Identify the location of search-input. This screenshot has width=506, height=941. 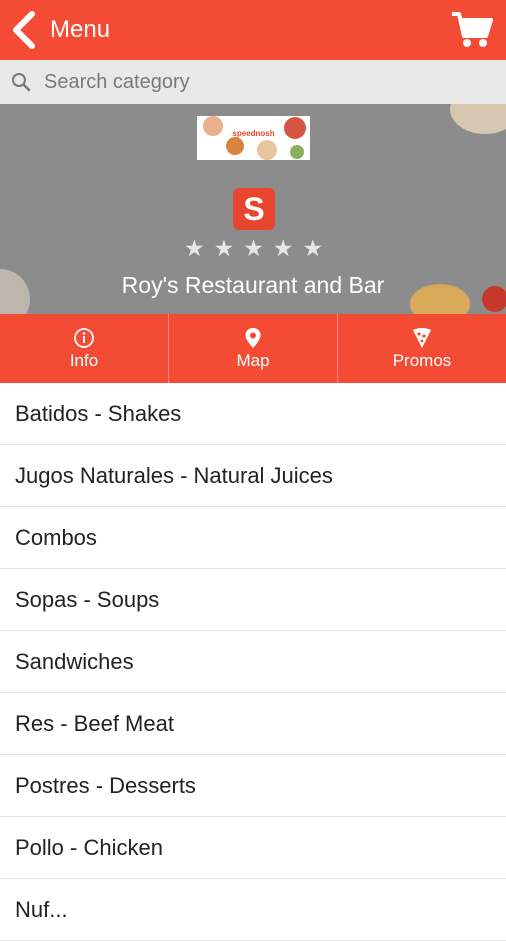
(264, 82).